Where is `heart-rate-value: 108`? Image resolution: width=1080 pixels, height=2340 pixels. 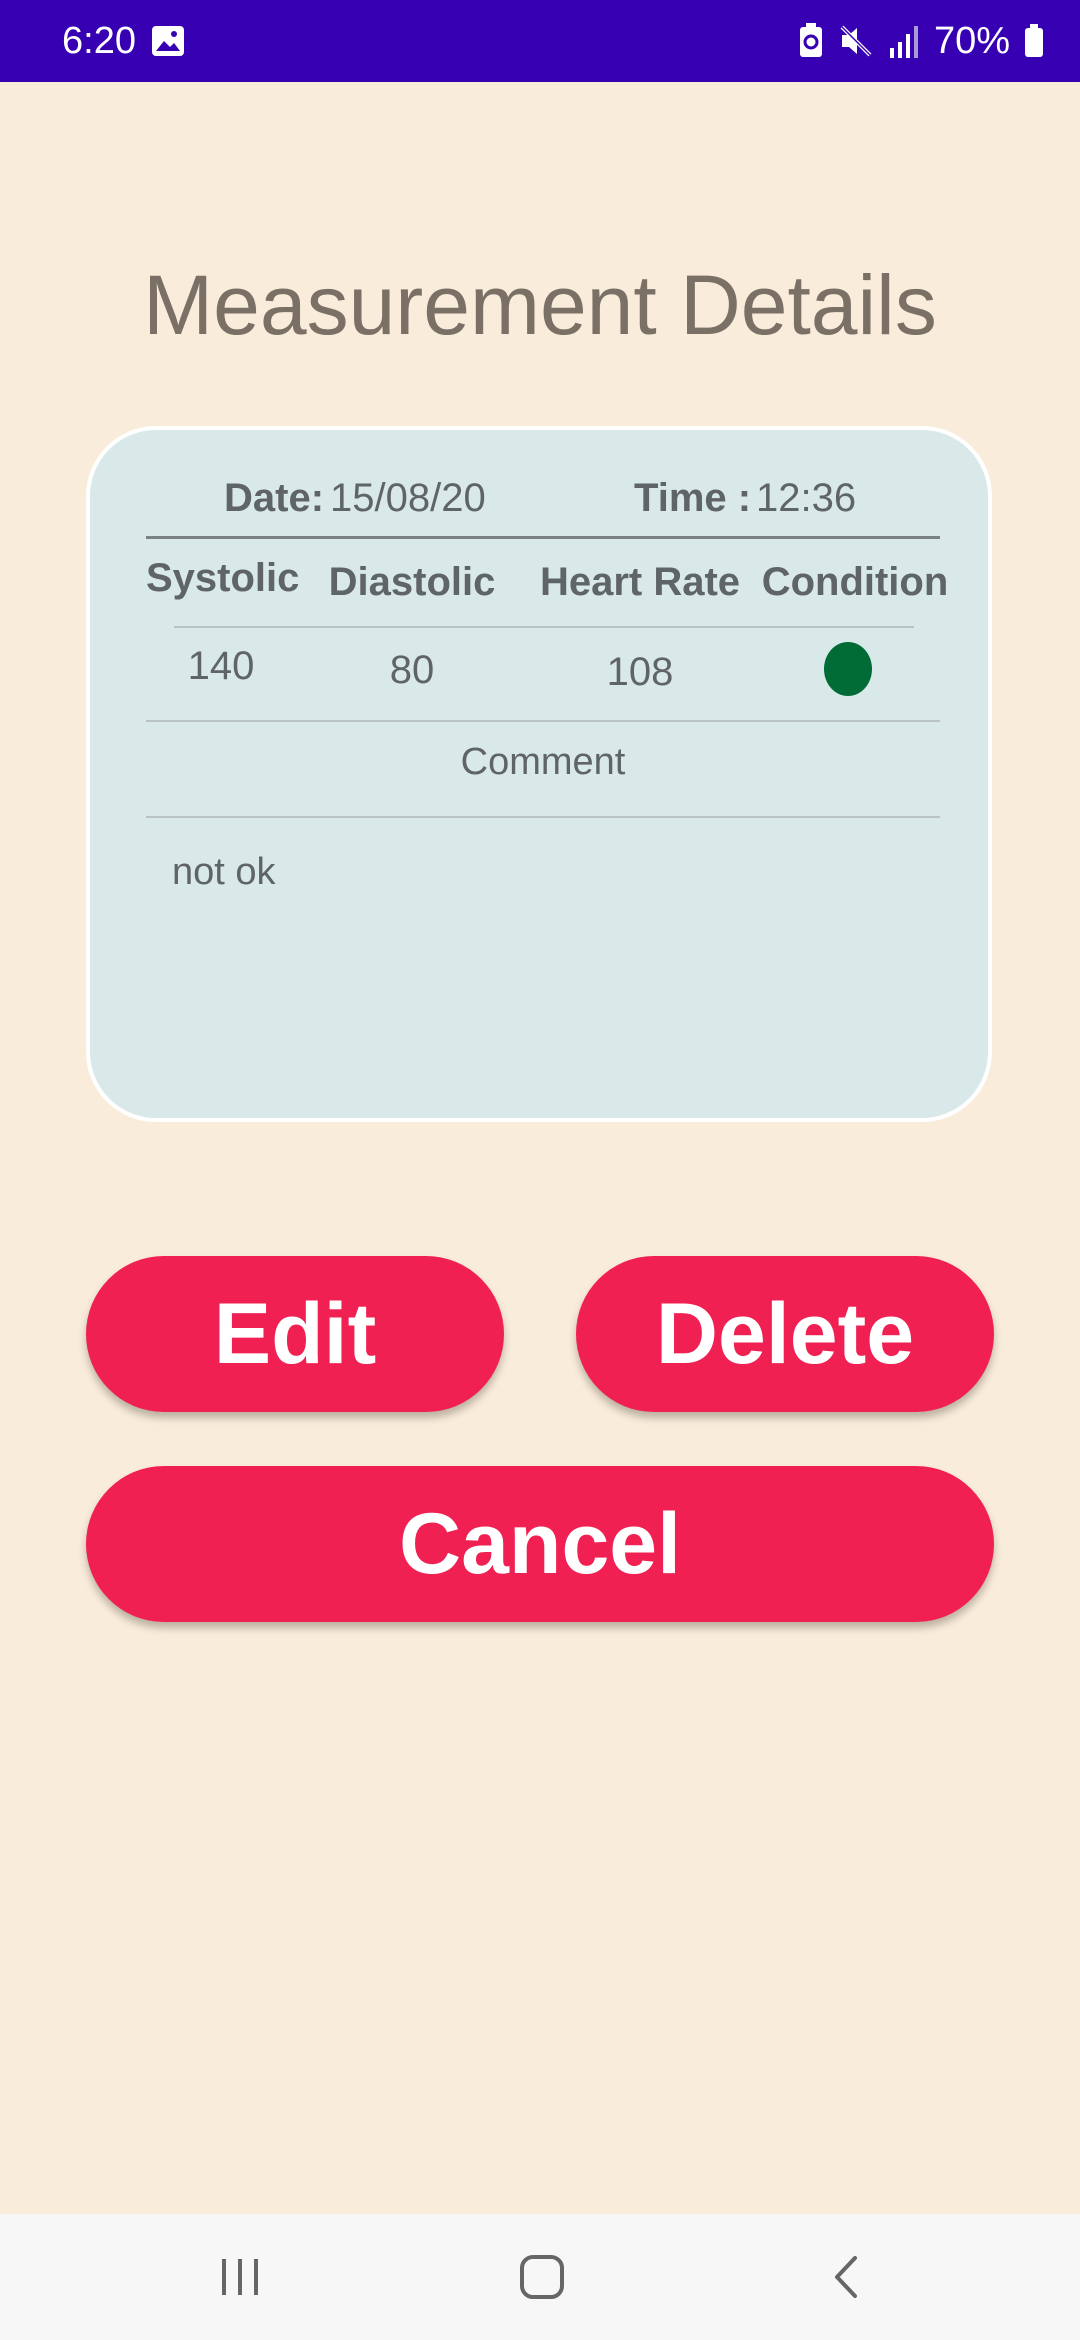
heart-rate-value: 108 is located at coordinates (640, 672).